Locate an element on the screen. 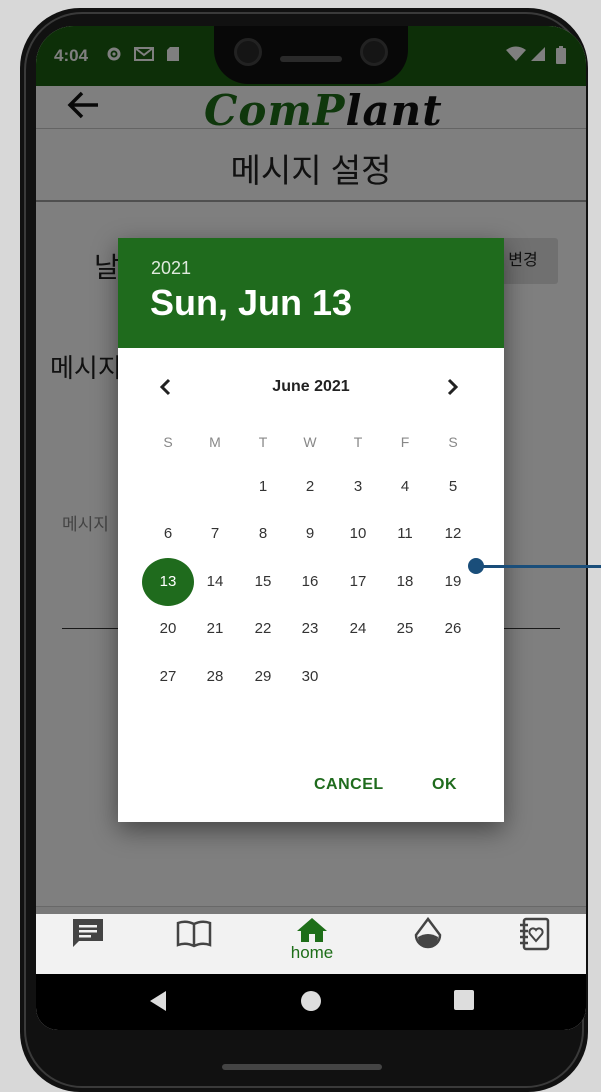  book-icon is located at coordinates (194, 934).